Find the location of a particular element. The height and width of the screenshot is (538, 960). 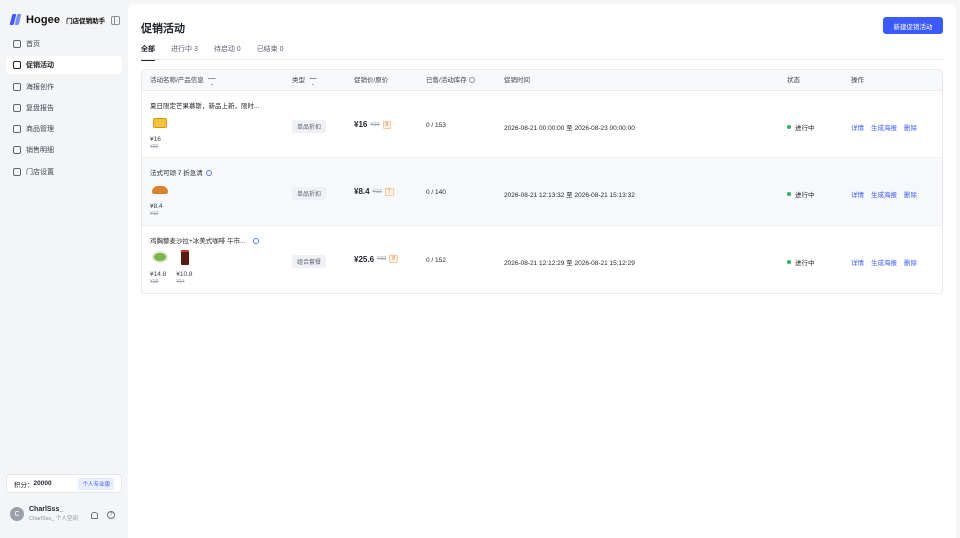

product-original-price: ¥20 is located at coordinates (154, 147).